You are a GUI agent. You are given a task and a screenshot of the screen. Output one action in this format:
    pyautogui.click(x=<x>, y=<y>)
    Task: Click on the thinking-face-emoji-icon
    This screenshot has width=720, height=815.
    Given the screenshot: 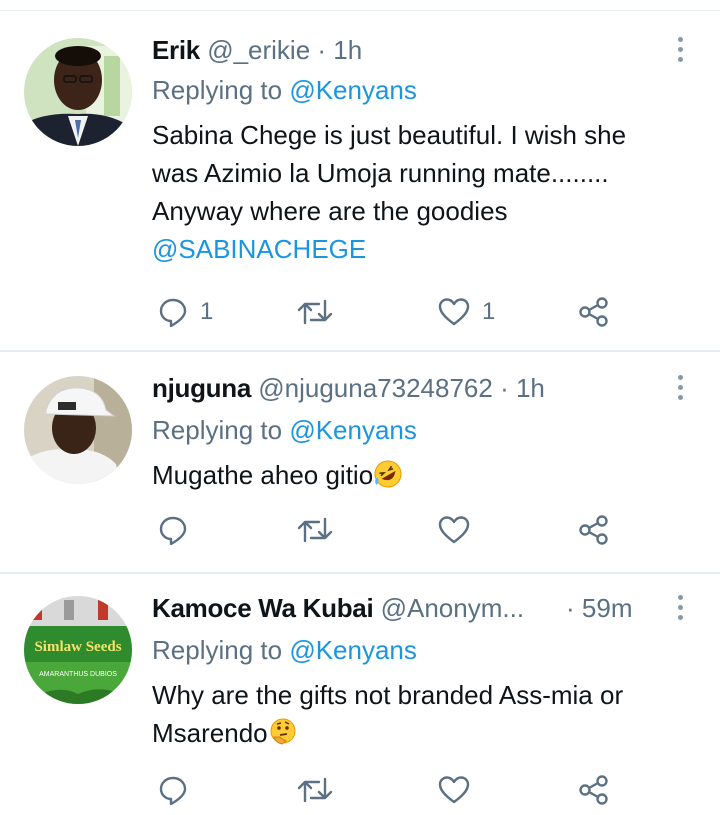 What is the action you would take?
    pyautogui.click(x=283, y=731)
    